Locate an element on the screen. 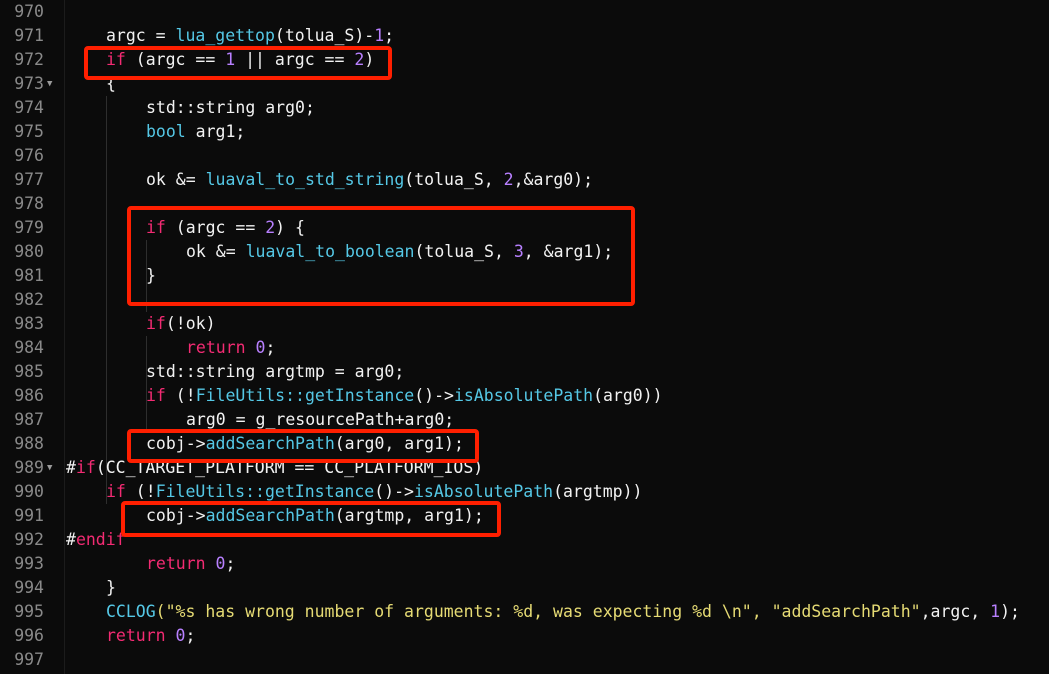 Image resolution: width=1049 pixels, height=674 pixels. line-number: 985 is located at coordinates (29, 371).